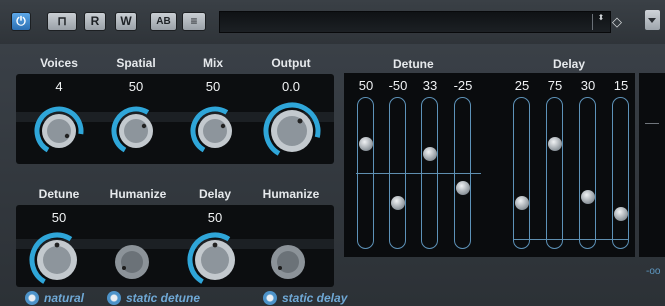 The width and height of the screenshot is (665, 306). I want to click on settings-menu-button: ≡, so click(194, 21).